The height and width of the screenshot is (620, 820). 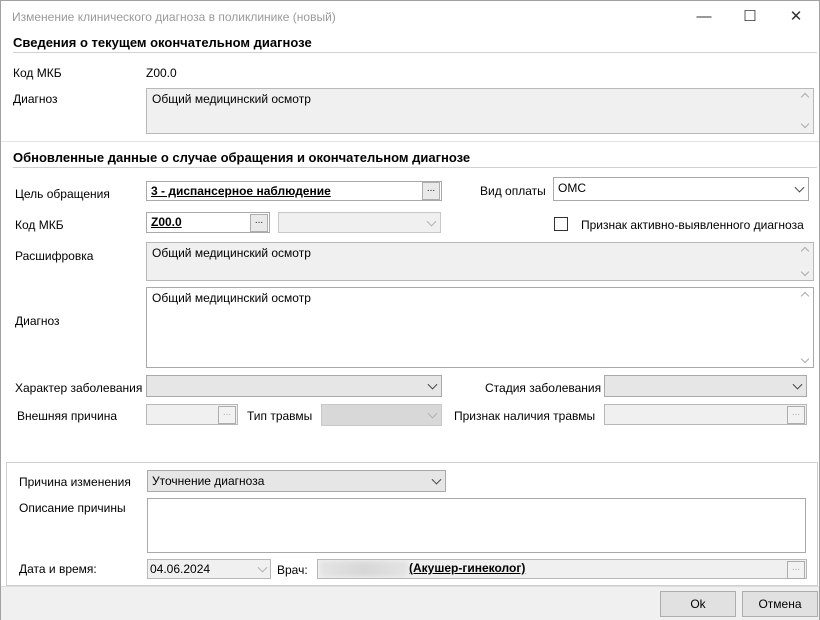 I want to click on external-cause-label: Внешняя причина, so click(x=67, y=416).